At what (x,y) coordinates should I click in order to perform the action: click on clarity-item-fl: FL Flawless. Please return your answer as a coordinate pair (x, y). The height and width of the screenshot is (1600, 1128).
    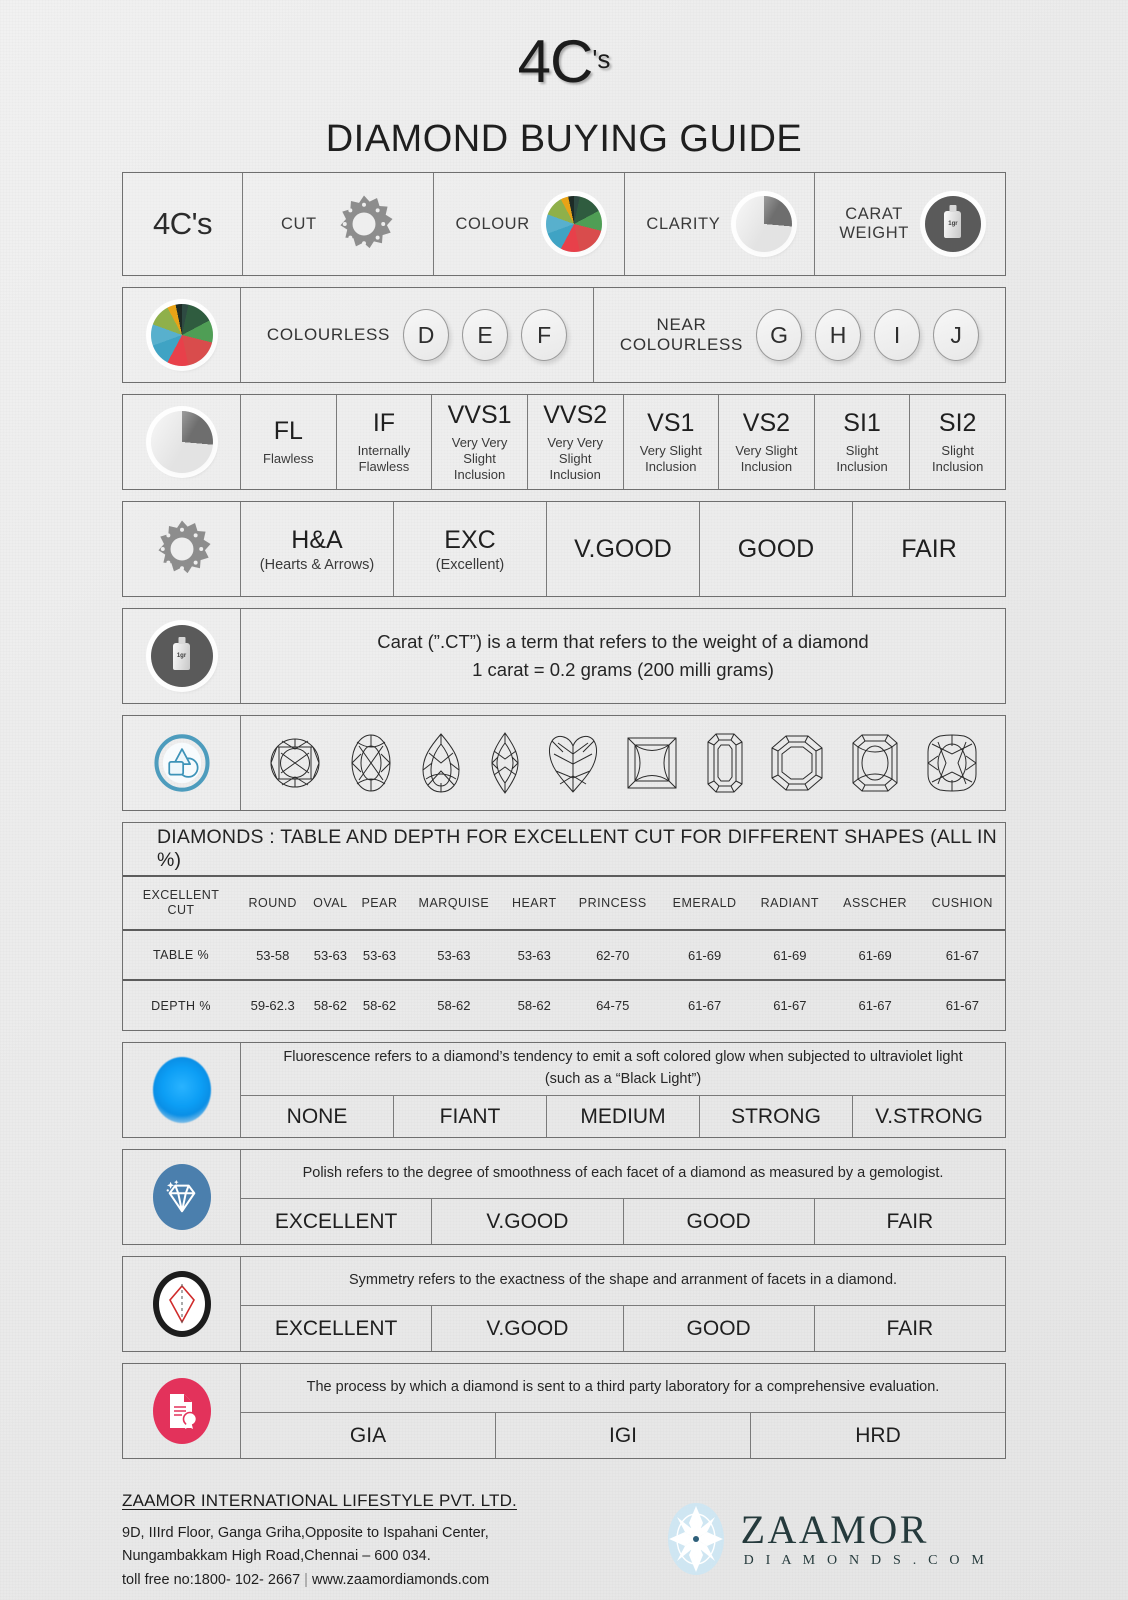
    Looking at the image, I should click on (289, 442).